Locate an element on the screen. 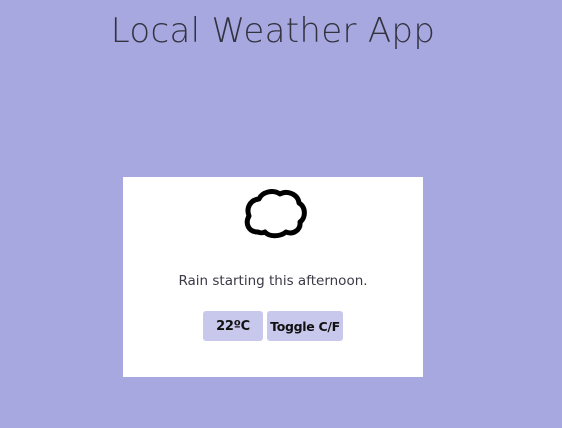  temperature-controls: 22ºC Toggle C/F is located at coordinates (273, 326).